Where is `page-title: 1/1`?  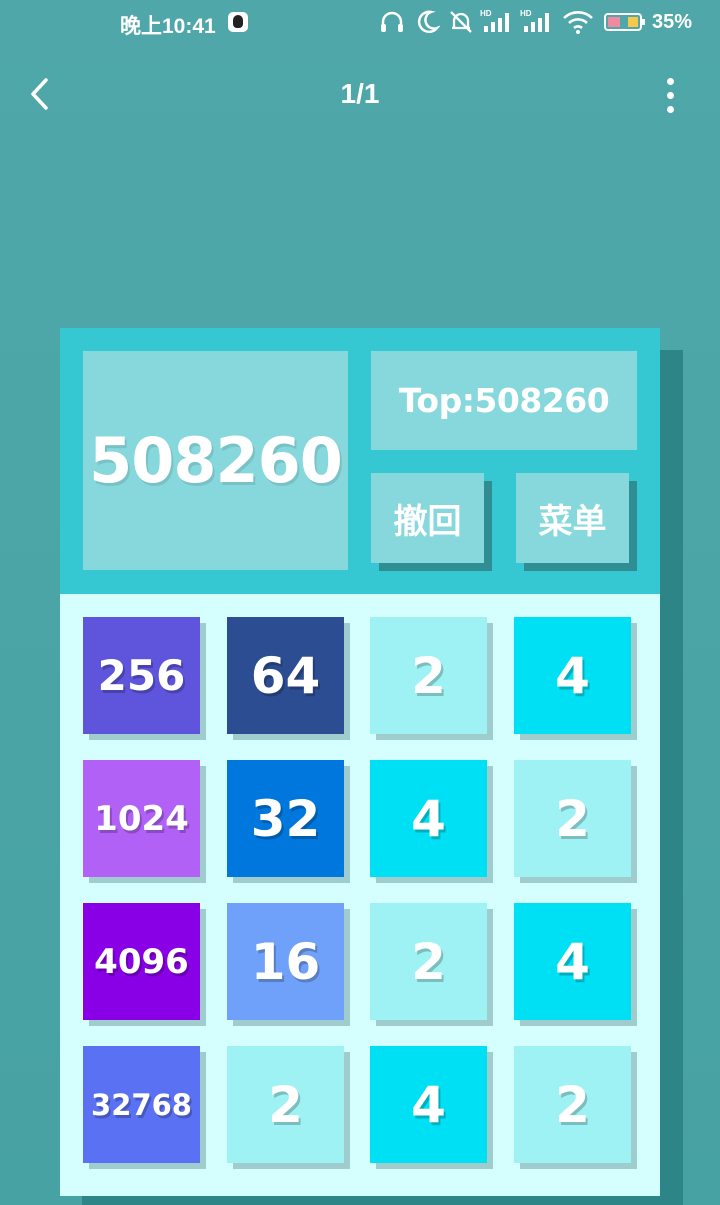 page-title: 1/1 is located at coordinates (360, 93).